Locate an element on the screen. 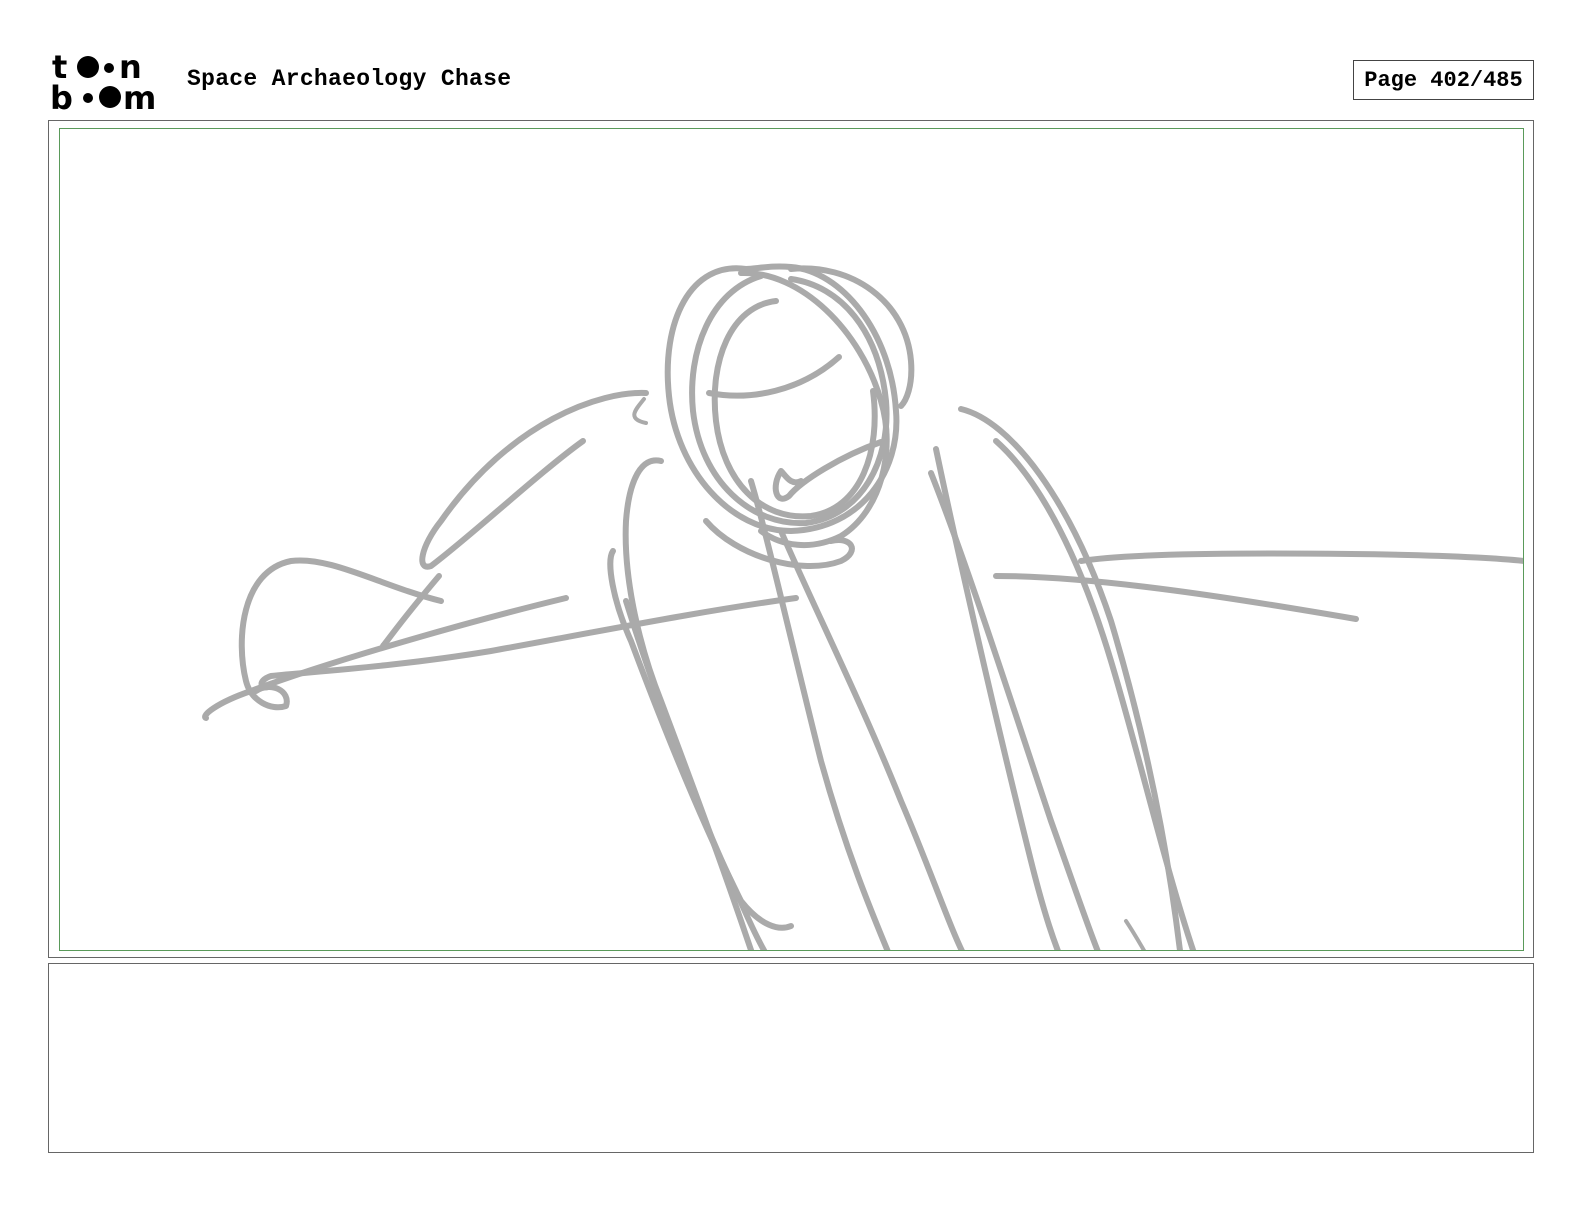 Image resolution: width=1584 pixels, height=1224 pixels. toon-boom-logo: t n b m is located at coordinates (108, 82).